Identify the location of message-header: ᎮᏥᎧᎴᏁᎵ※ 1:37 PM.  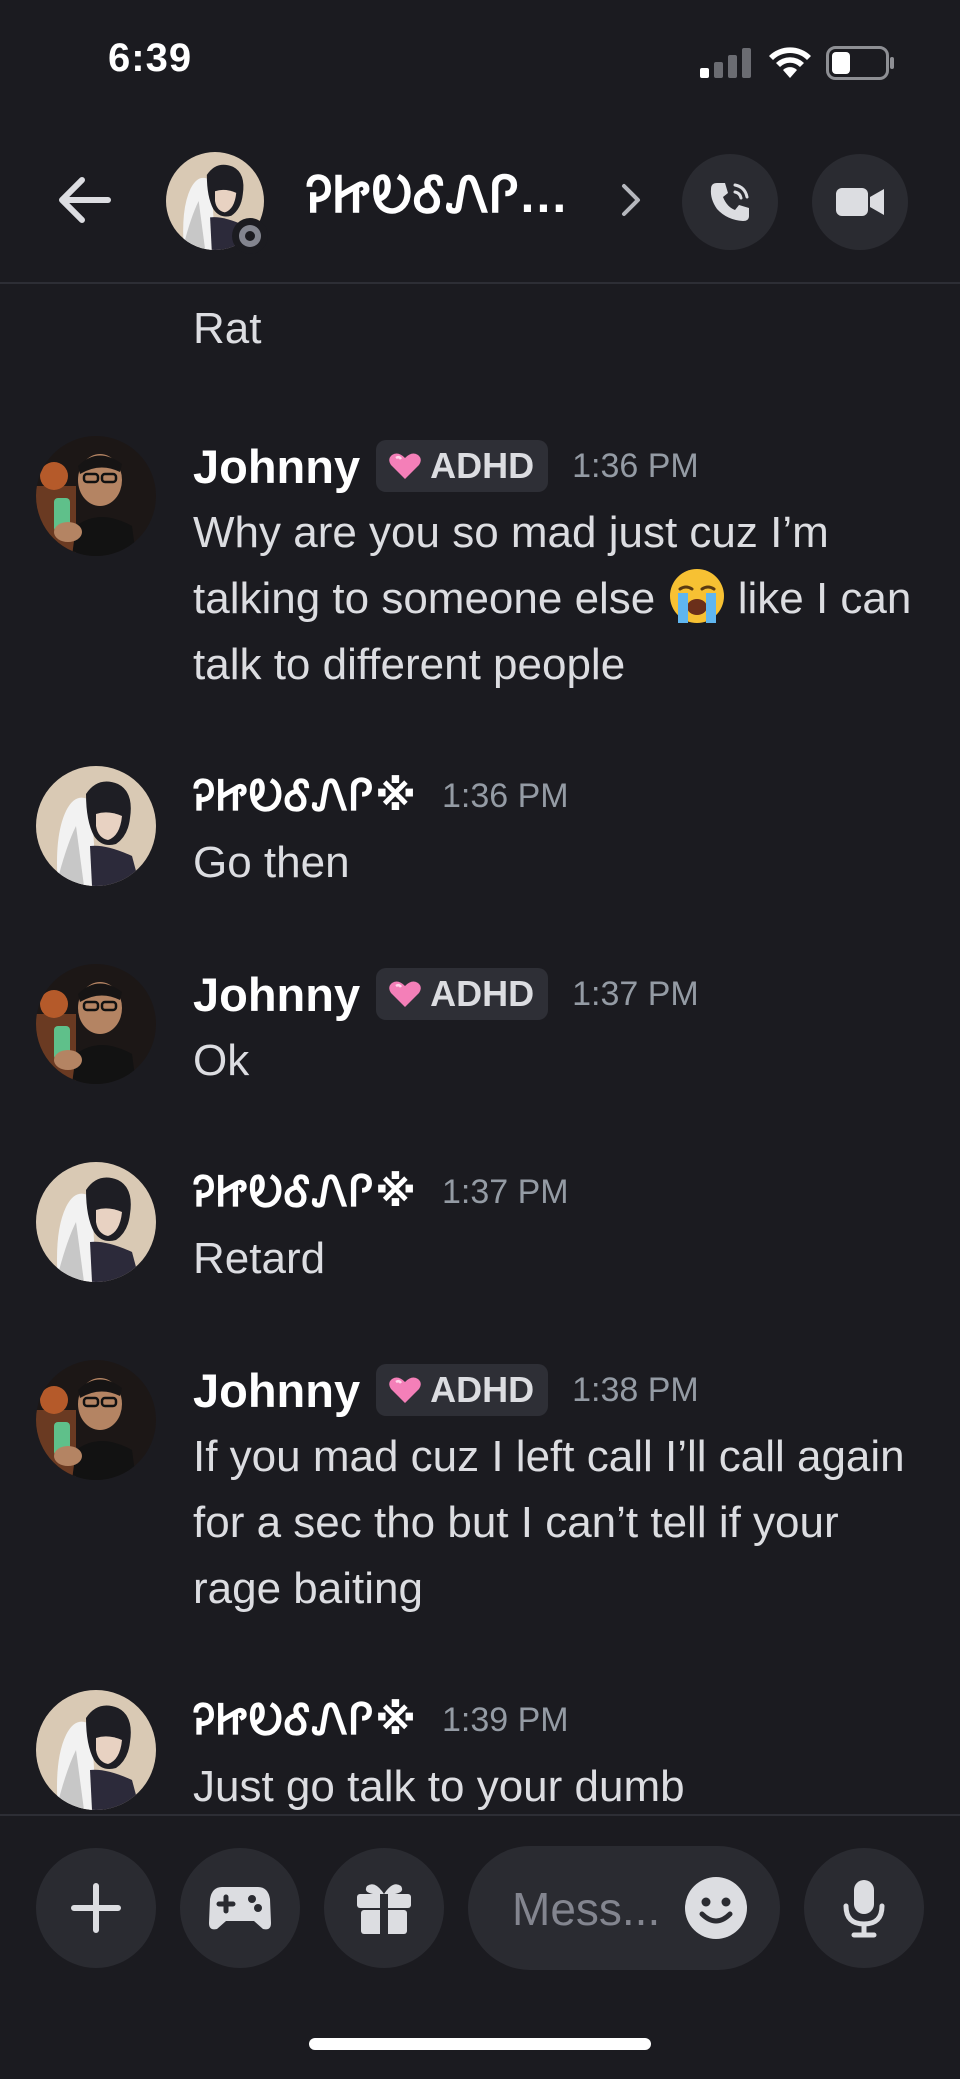
(381, 1192).